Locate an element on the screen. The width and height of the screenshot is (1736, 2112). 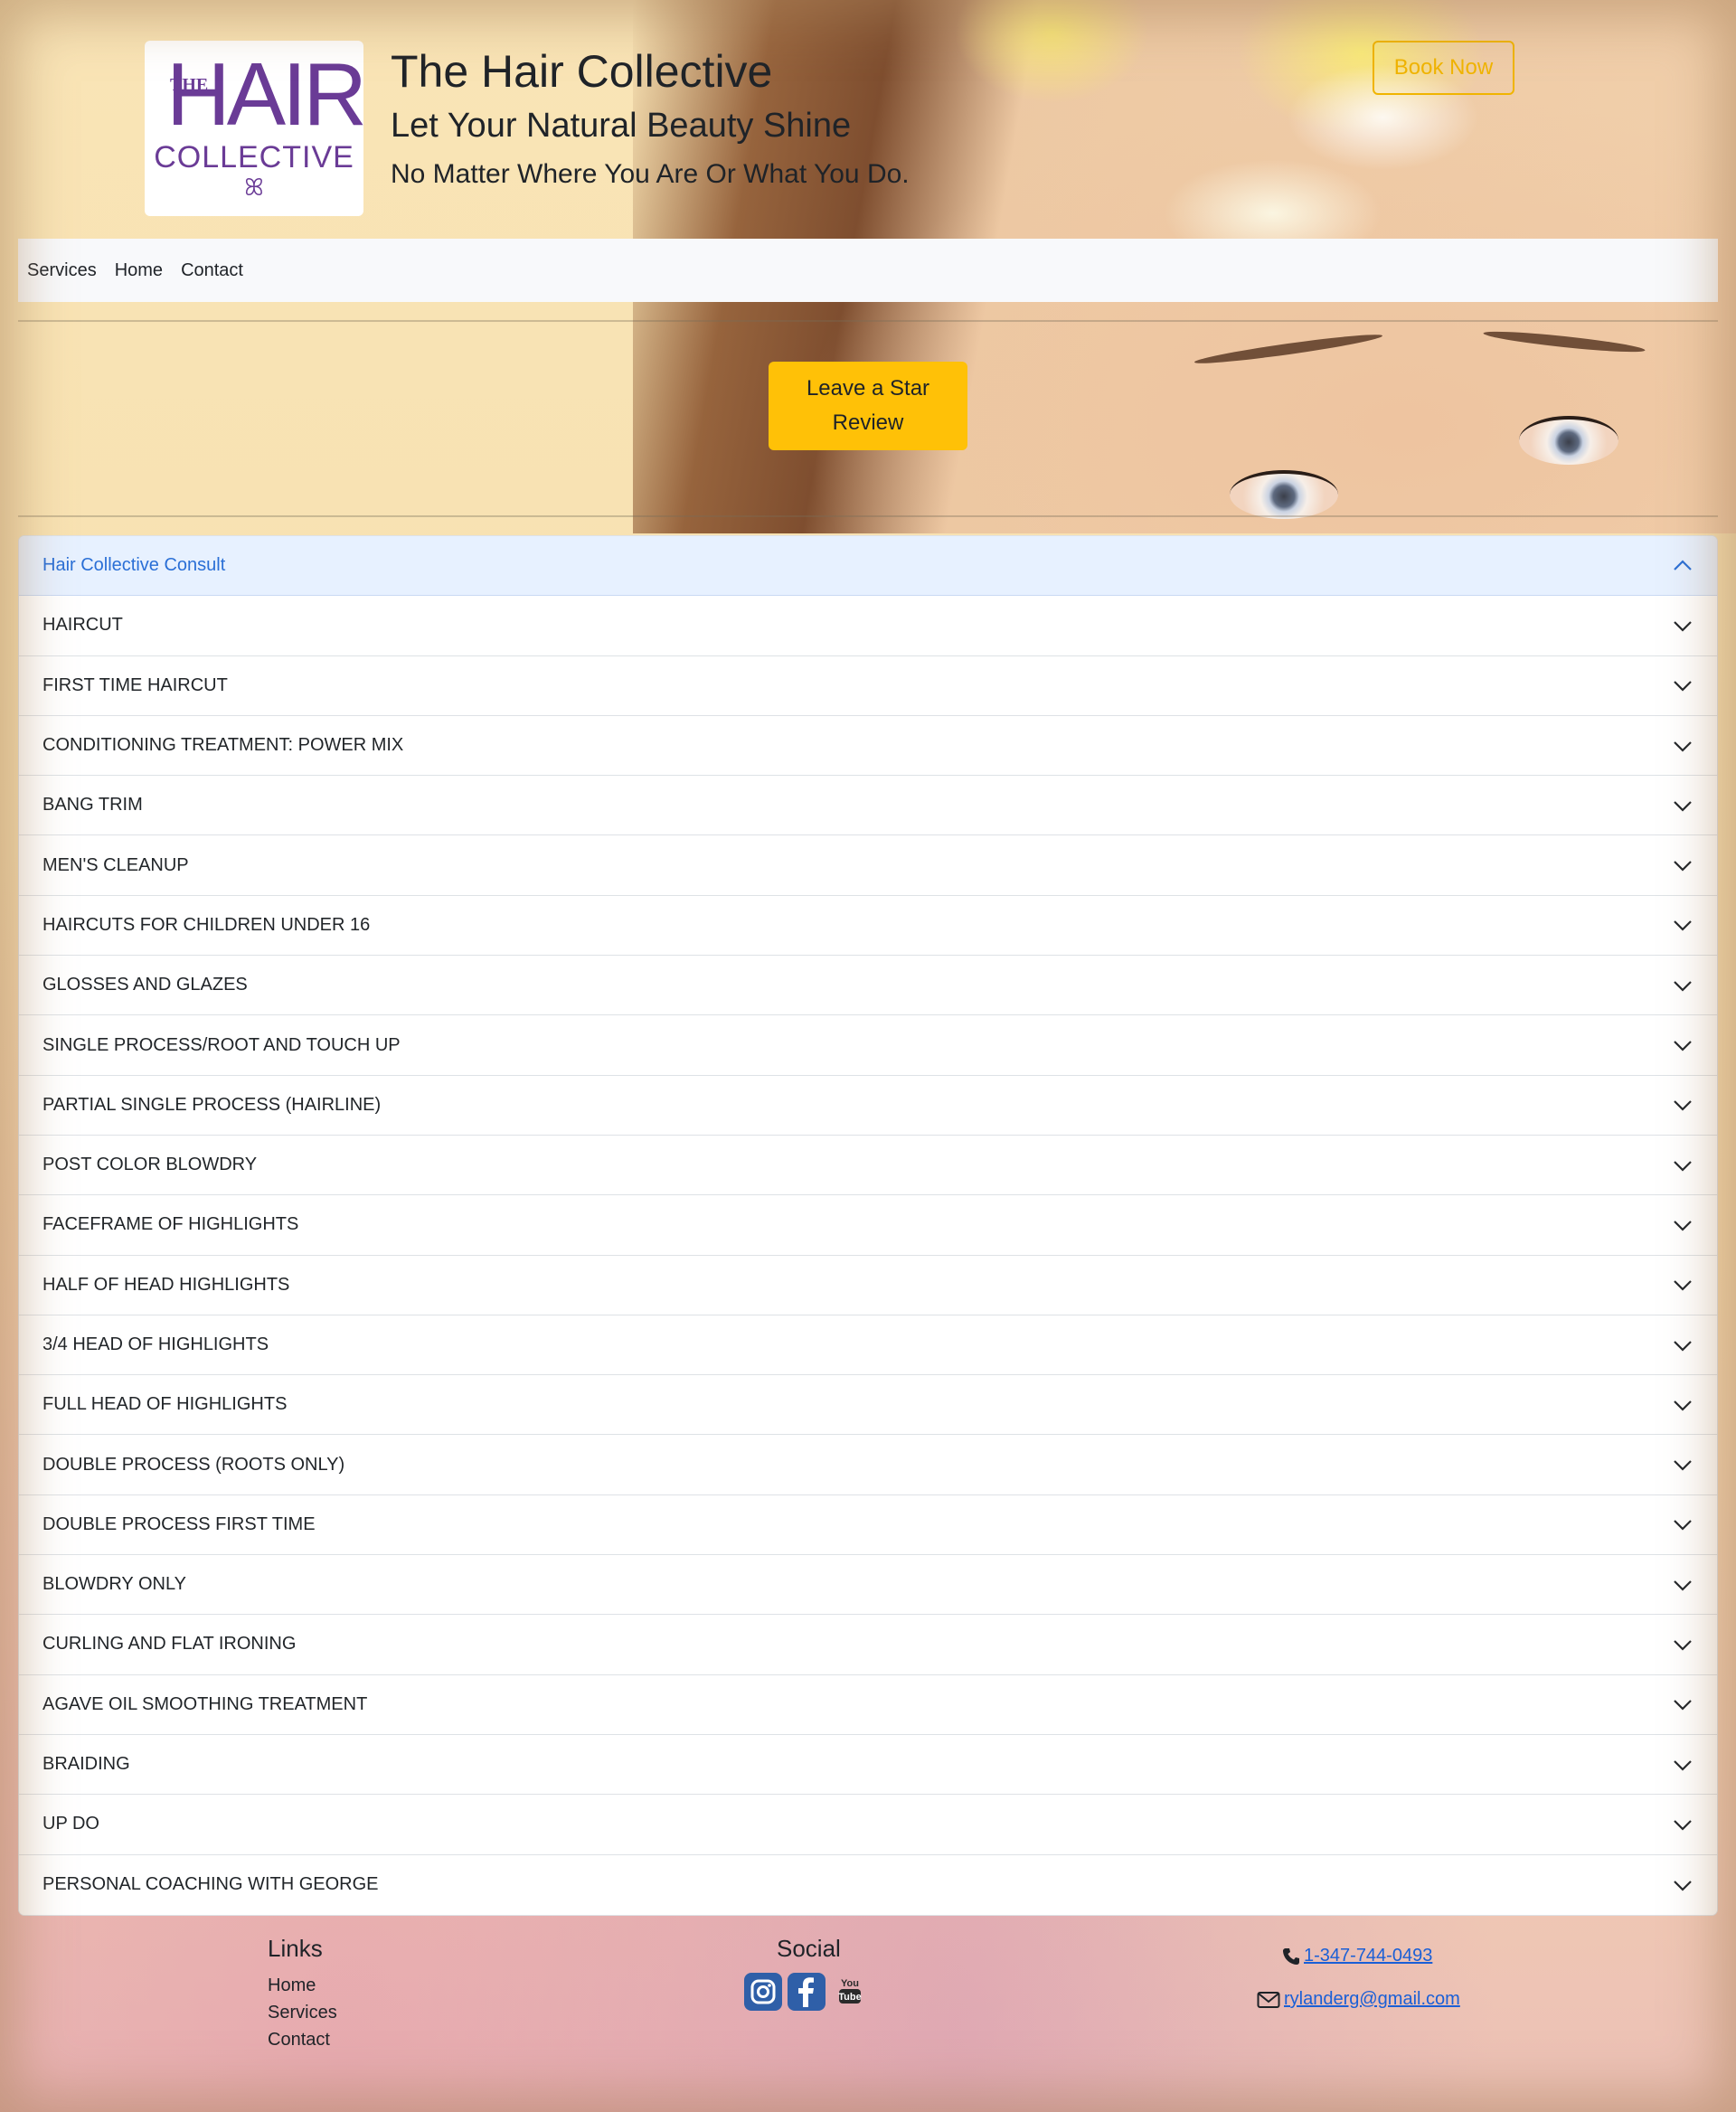
accordion-item-label: MEN'S CLEANUP is located at coordinates (116, 864).